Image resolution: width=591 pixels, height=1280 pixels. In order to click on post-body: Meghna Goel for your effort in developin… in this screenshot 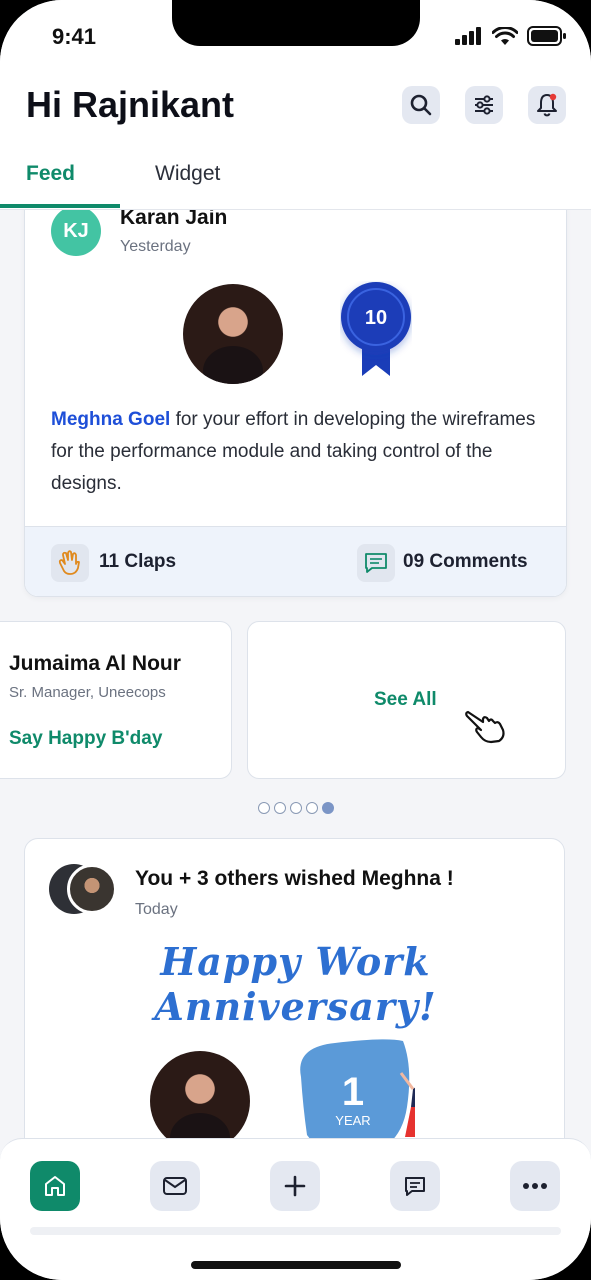, I will do `click(301, 452)`.